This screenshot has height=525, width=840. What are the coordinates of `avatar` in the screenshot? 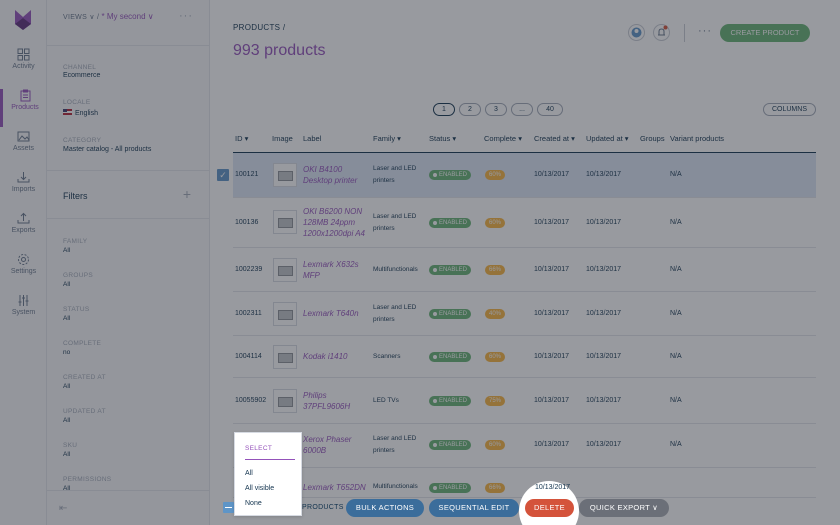 It's located at (636, 32).